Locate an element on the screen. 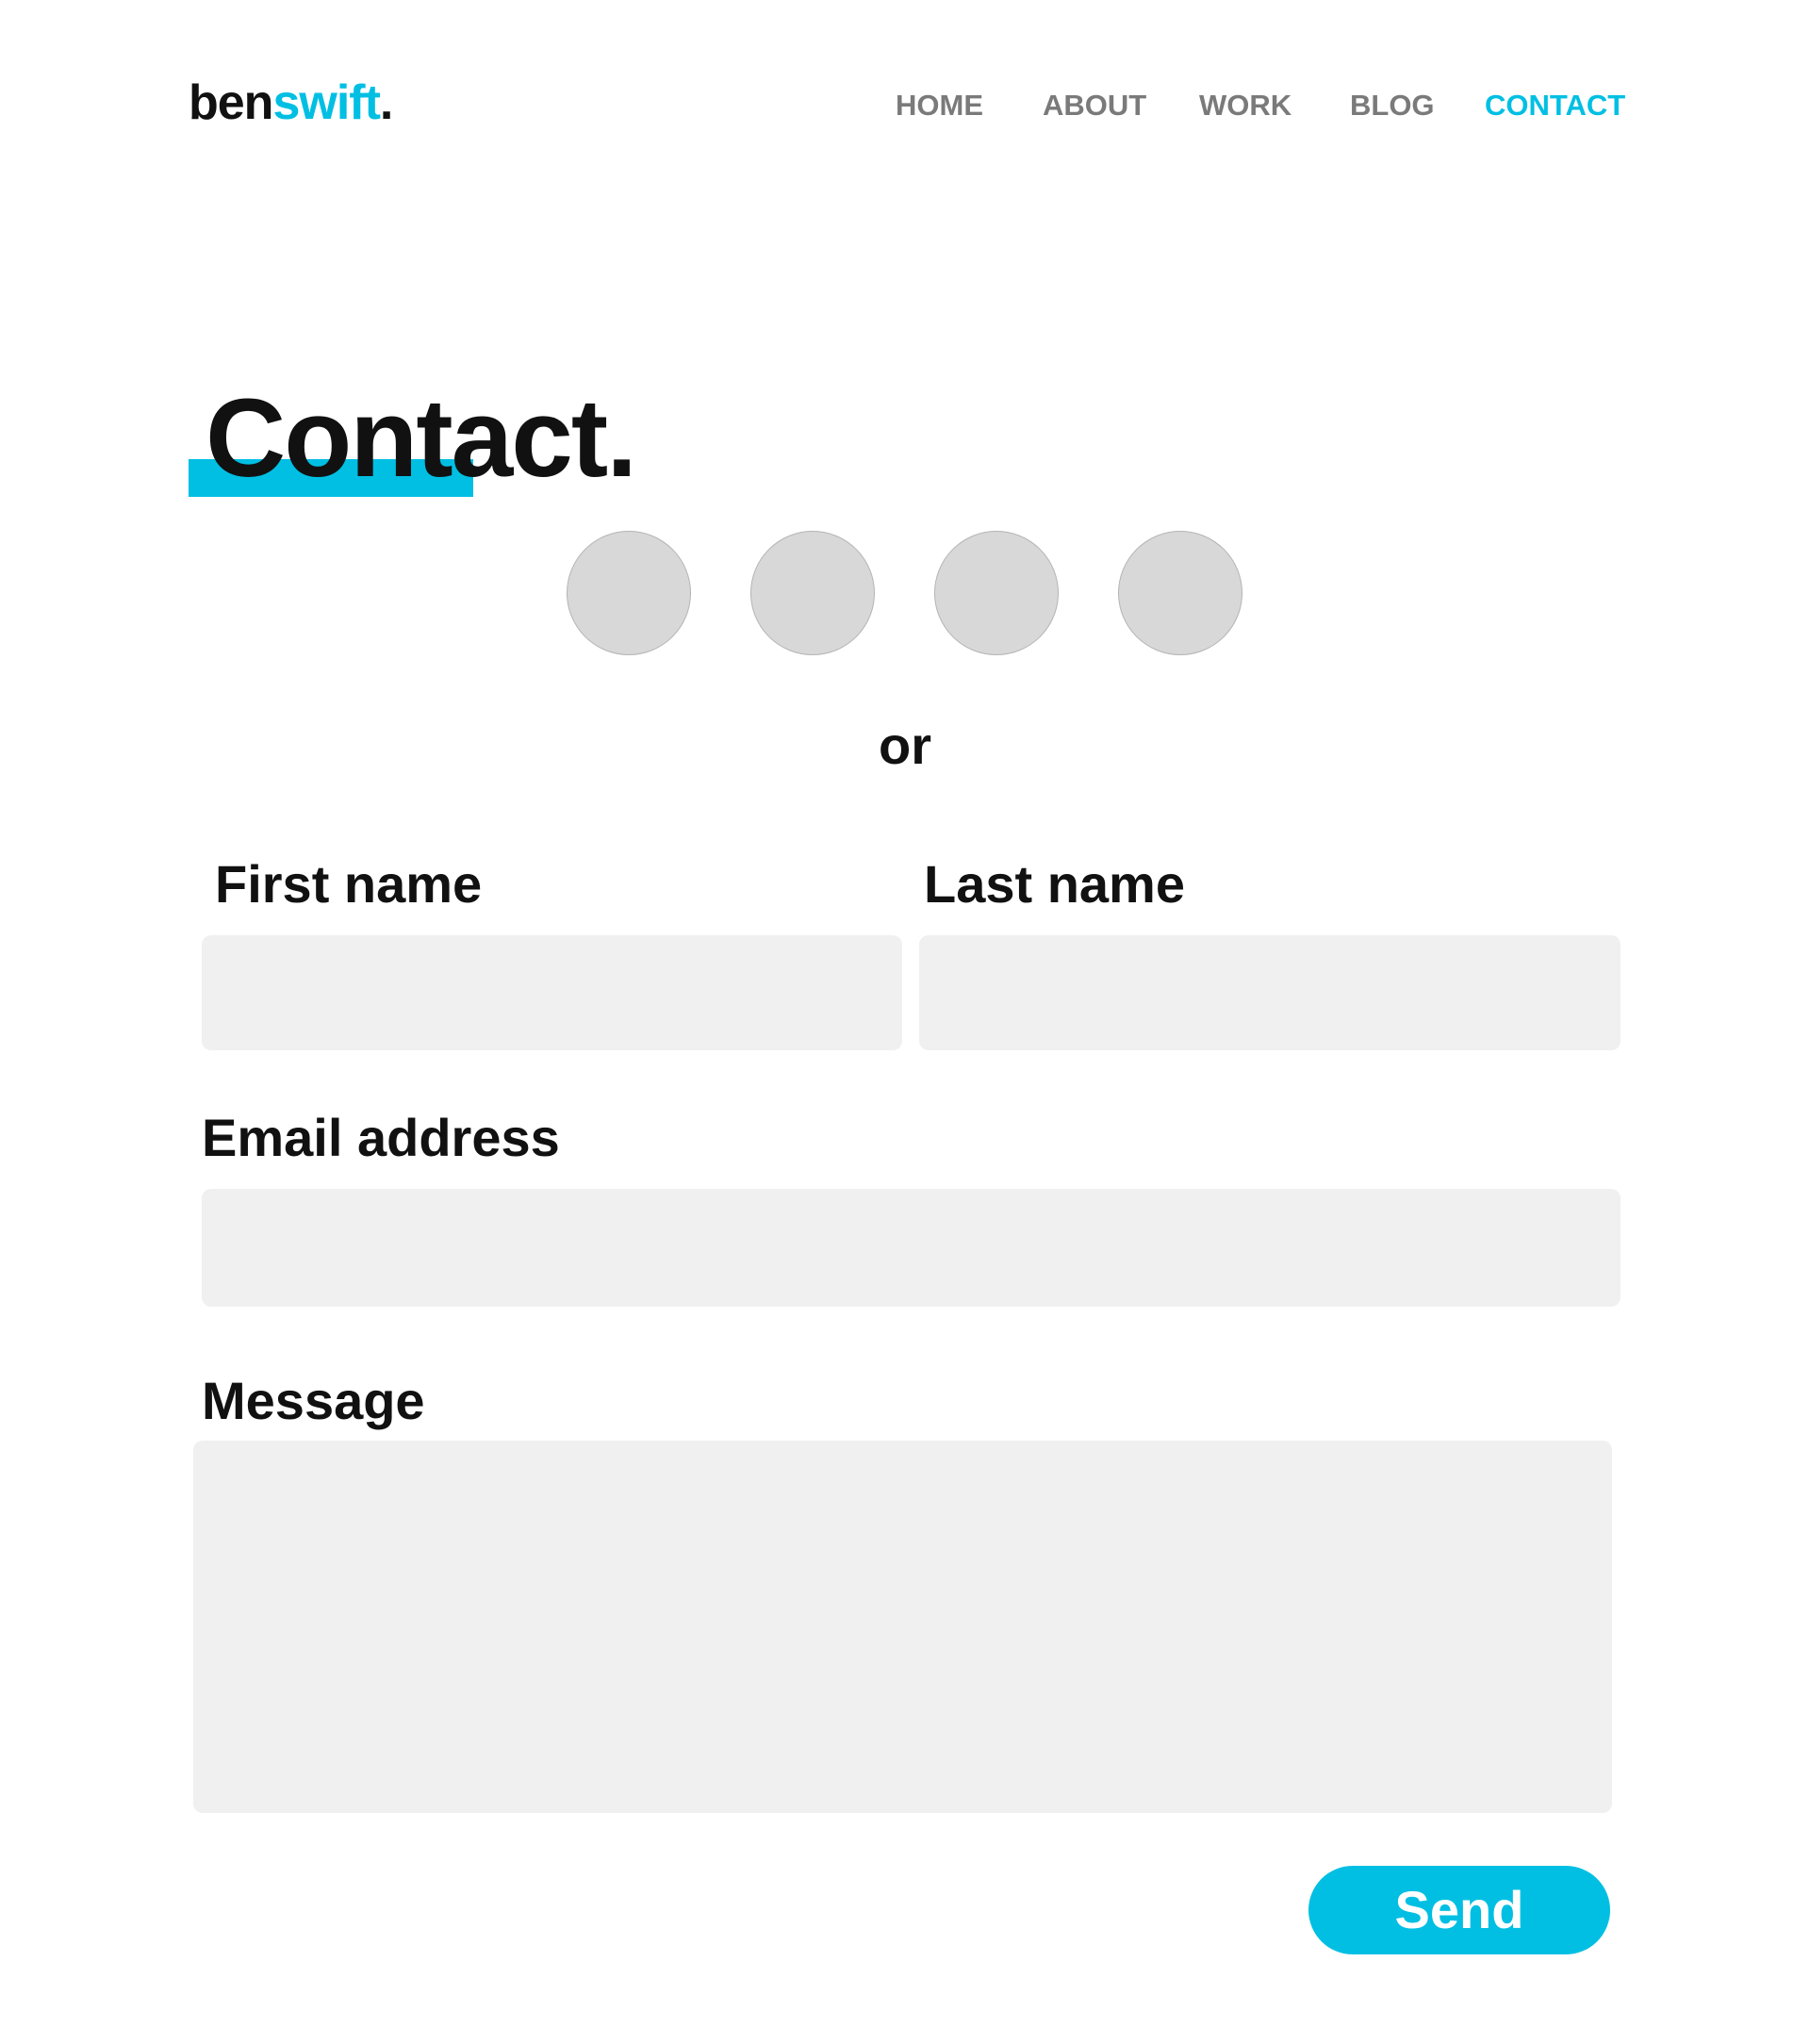 The image size is (1810, 2044). site-logo: benswift. is located at coordinates (291, 103).